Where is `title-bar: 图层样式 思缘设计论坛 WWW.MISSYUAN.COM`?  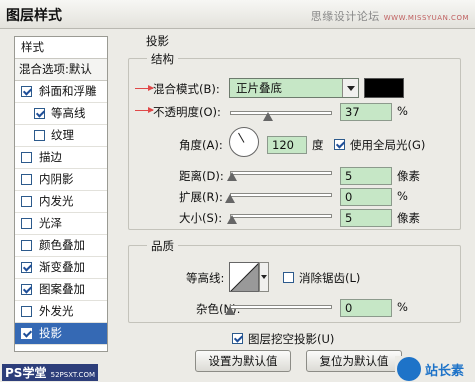
title-bar: 图层样式 思缘设计论坛 WWW.MISSYUAN.COM is located at coordinates (237, 14).